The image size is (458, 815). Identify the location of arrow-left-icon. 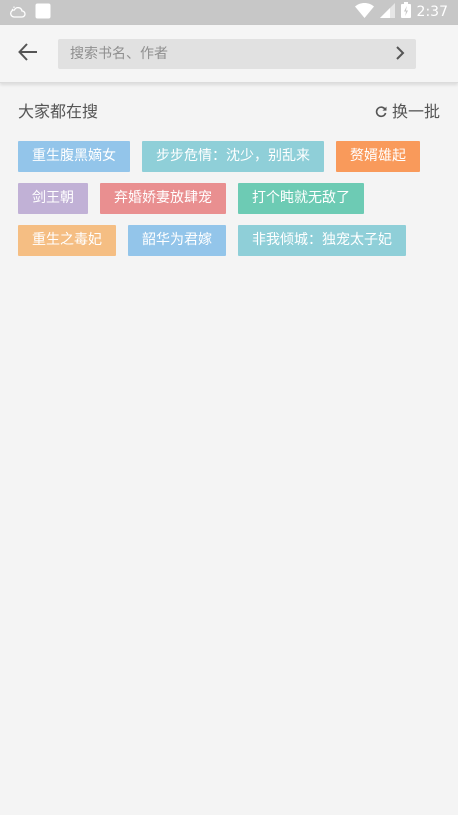
(28, 54).